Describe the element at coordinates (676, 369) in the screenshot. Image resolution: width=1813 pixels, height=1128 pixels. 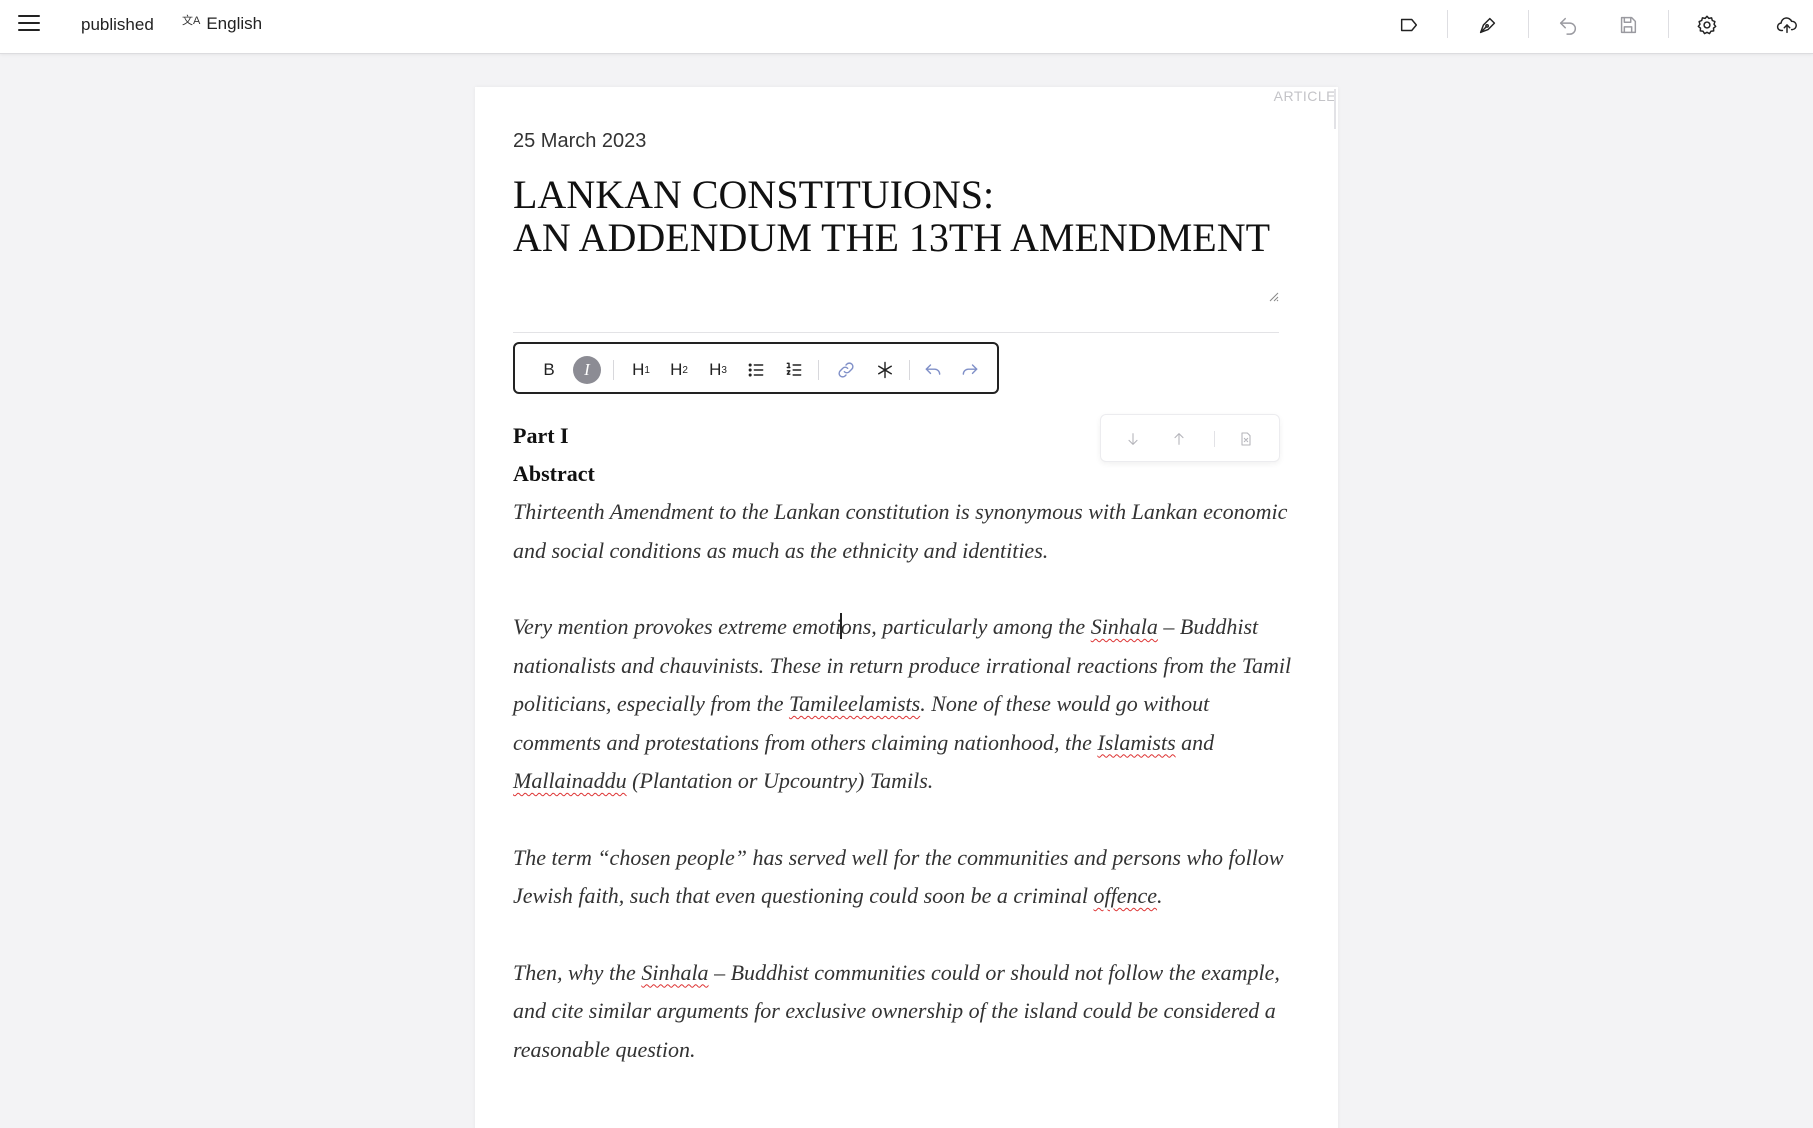
I see `heading2-label: H` at that location.